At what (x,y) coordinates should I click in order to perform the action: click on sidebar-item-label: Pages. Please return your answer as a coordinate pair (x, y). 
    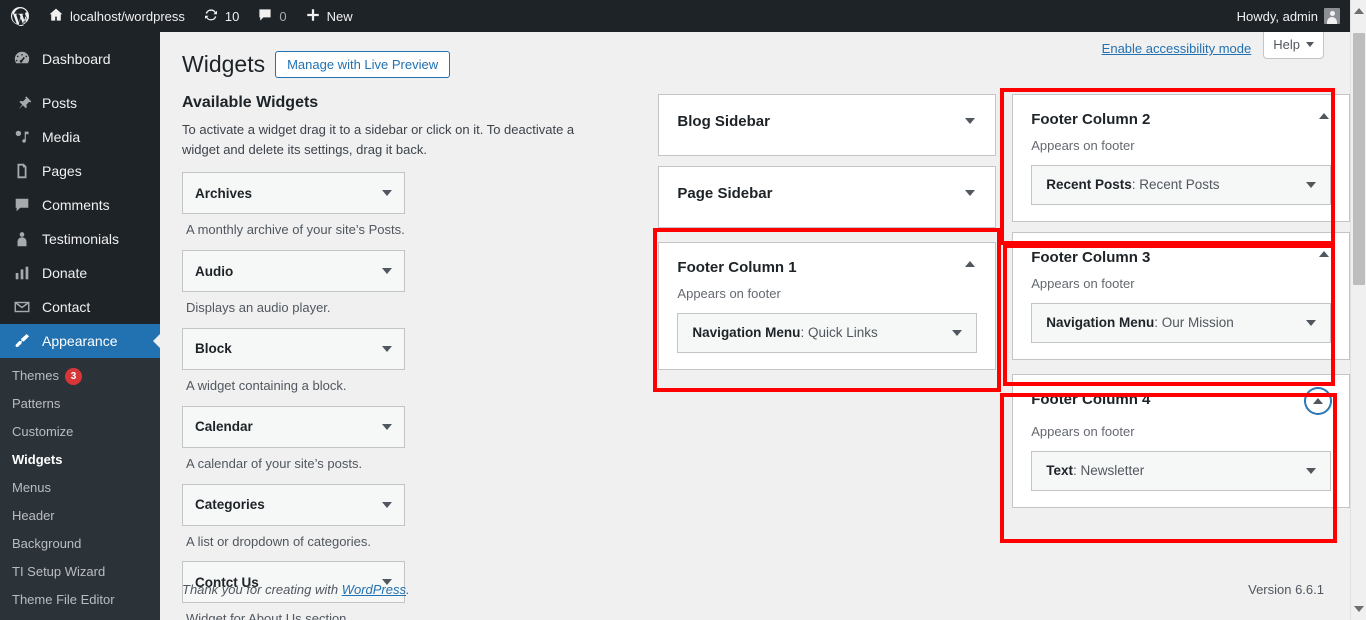
    Looking at the image, I should click on (62, 171).